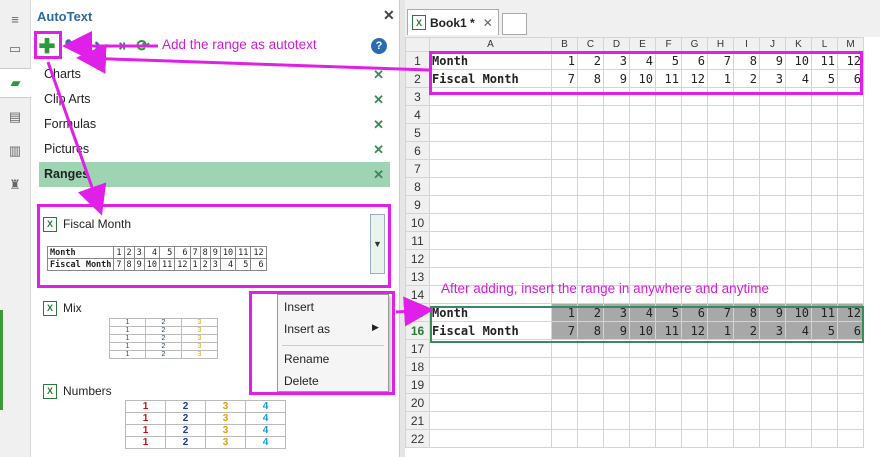 Image resolution: width=880 pixels, height=457 pixels. What do you see at coordinates (616, 60) in the screenshot?
I see `cell: 3` at bounding box center [616, 60].